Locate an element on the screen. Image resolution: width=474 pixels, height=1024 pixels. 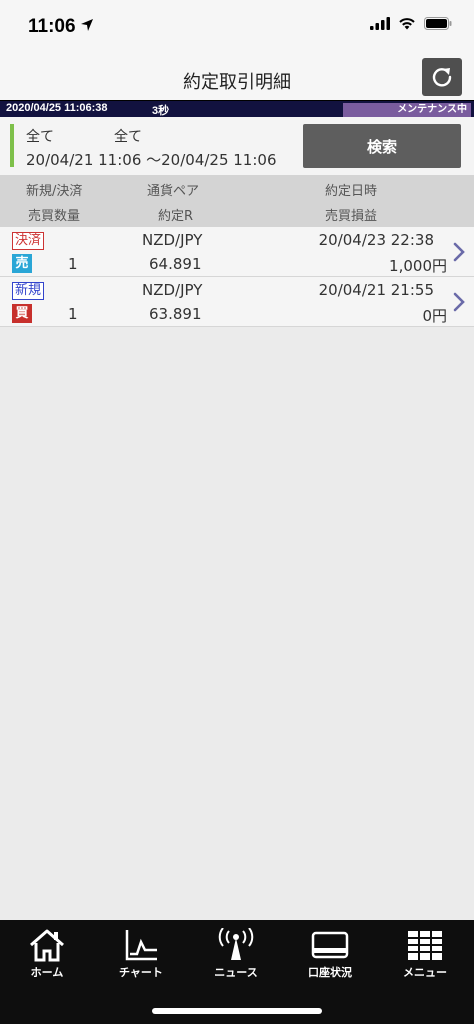
tab-home: ホーム is located at coordinates (47, 956).